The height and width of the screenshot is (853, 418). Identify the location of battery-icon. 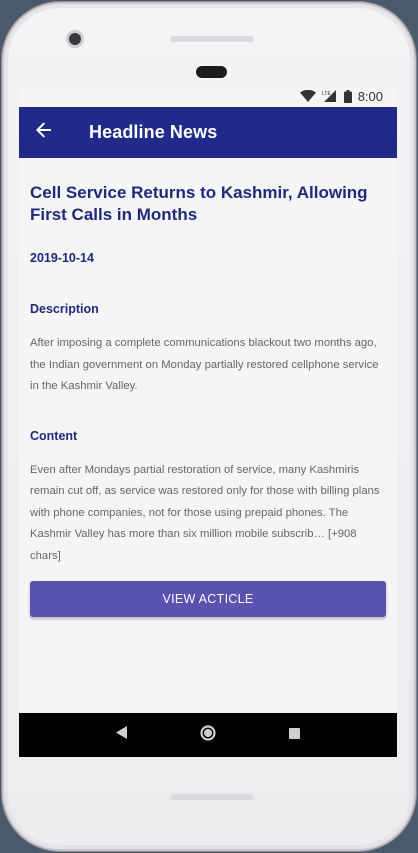
(347, 96).